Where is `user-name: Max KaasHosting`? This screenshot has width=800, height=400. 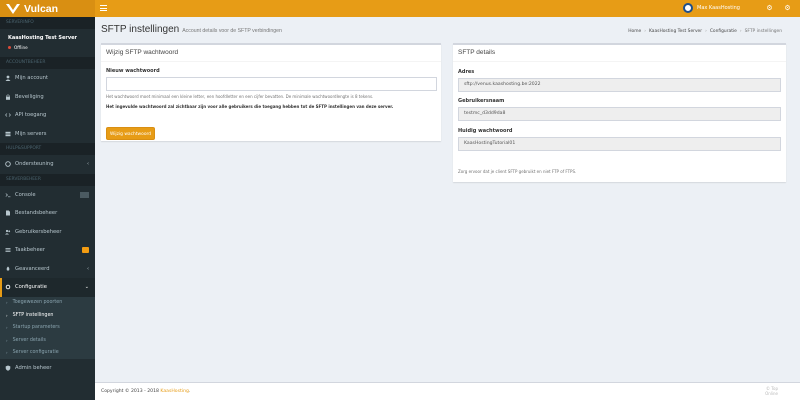 user-name: Max KaasHosting is located at coordinates (718, 8).